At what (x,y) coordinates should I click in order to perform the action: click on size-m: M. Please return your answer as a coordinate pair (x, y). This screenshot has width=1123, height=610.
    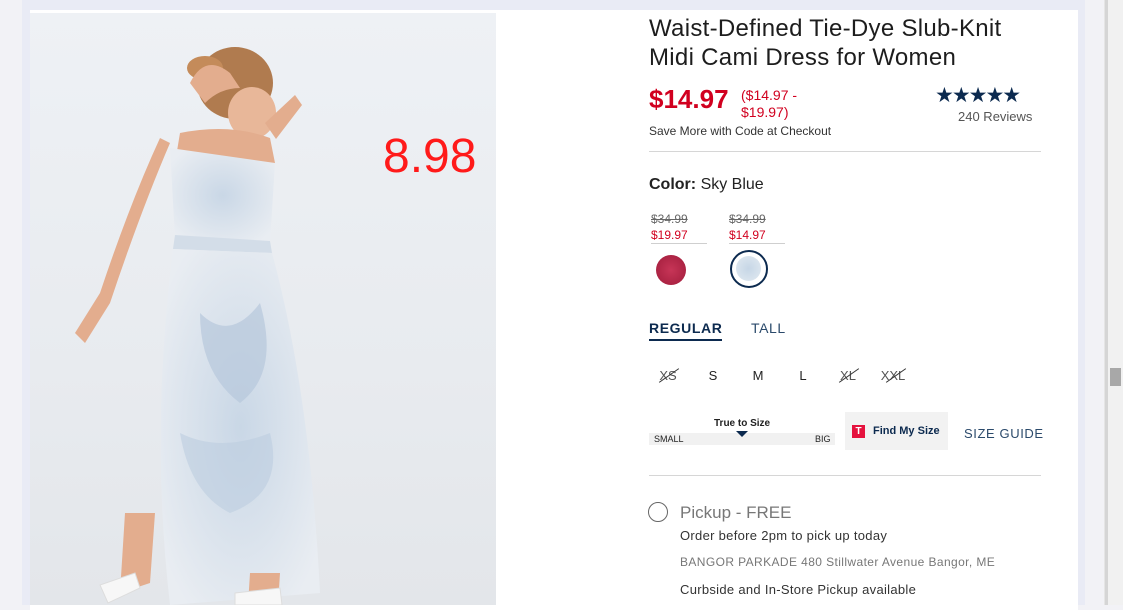
    Looking at the image, I should click on (758, 375).